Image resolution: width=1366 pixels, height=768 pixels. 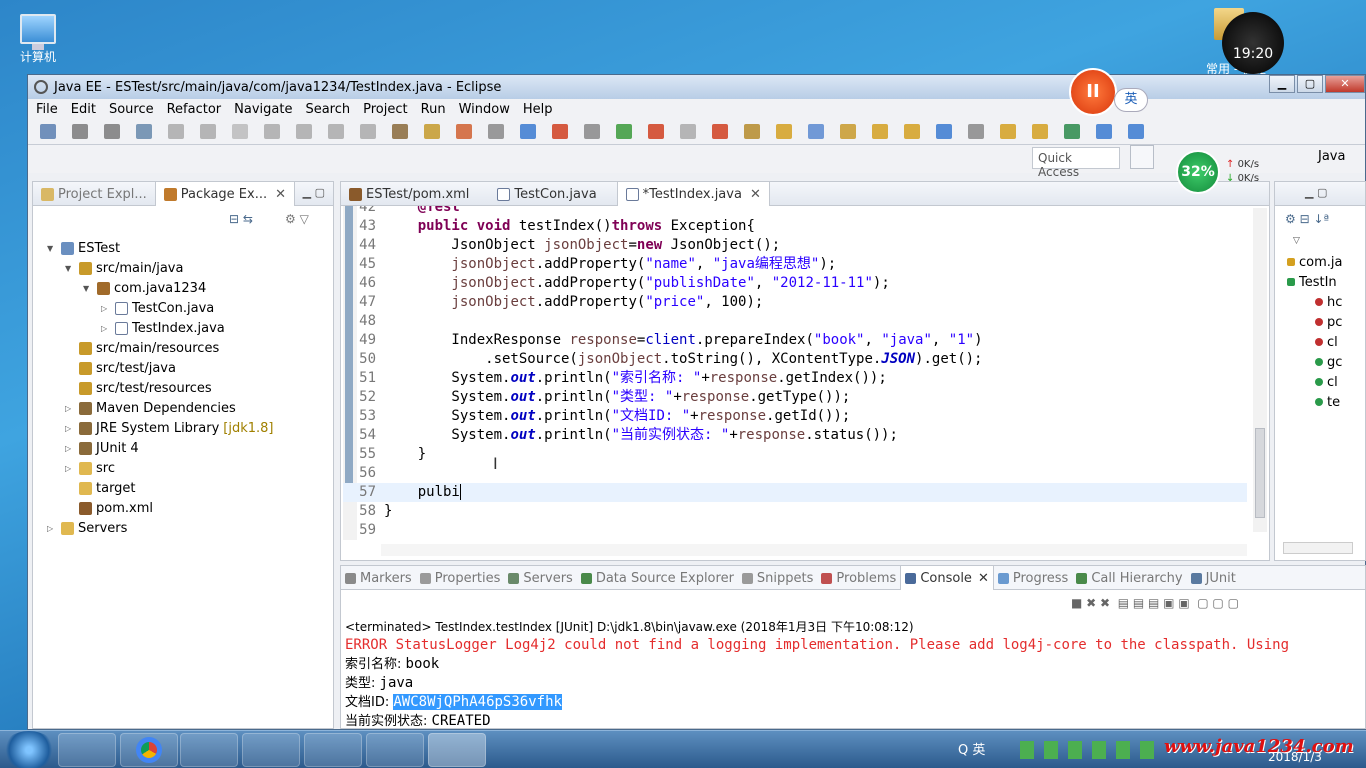 What do you see at coordinates (1131, 100) in the screenshot?
I see `ime-indicator: 英` at bounding box center [1131, 100].